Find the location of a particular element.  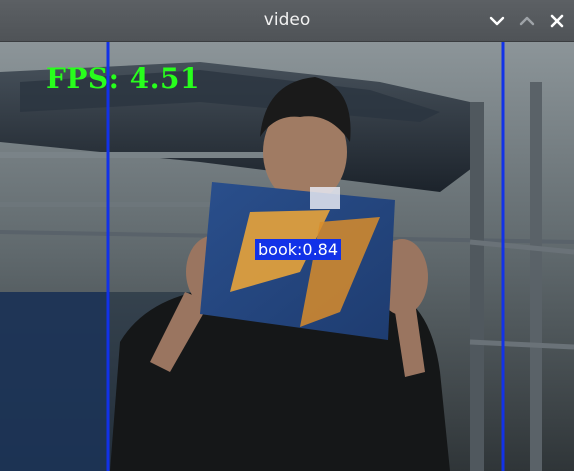

minimize-button is located at coordinates (497, 21).